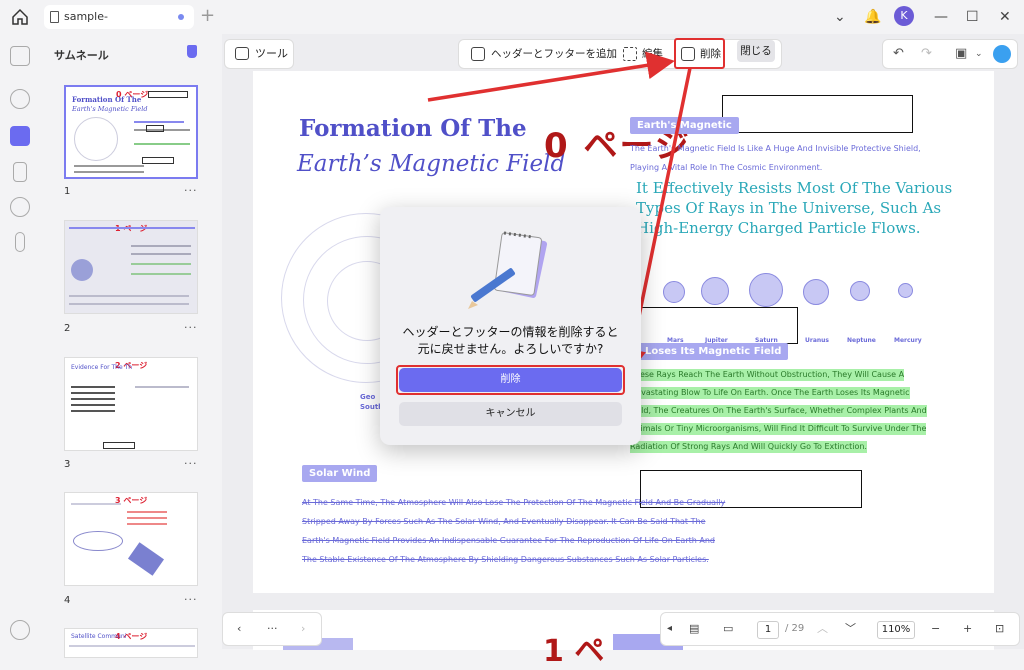 This screenshot has height=670, width=1024. Describe the element at coordinates (817, 114) in the screenshot. I see `header-placeholder-box` at that location.